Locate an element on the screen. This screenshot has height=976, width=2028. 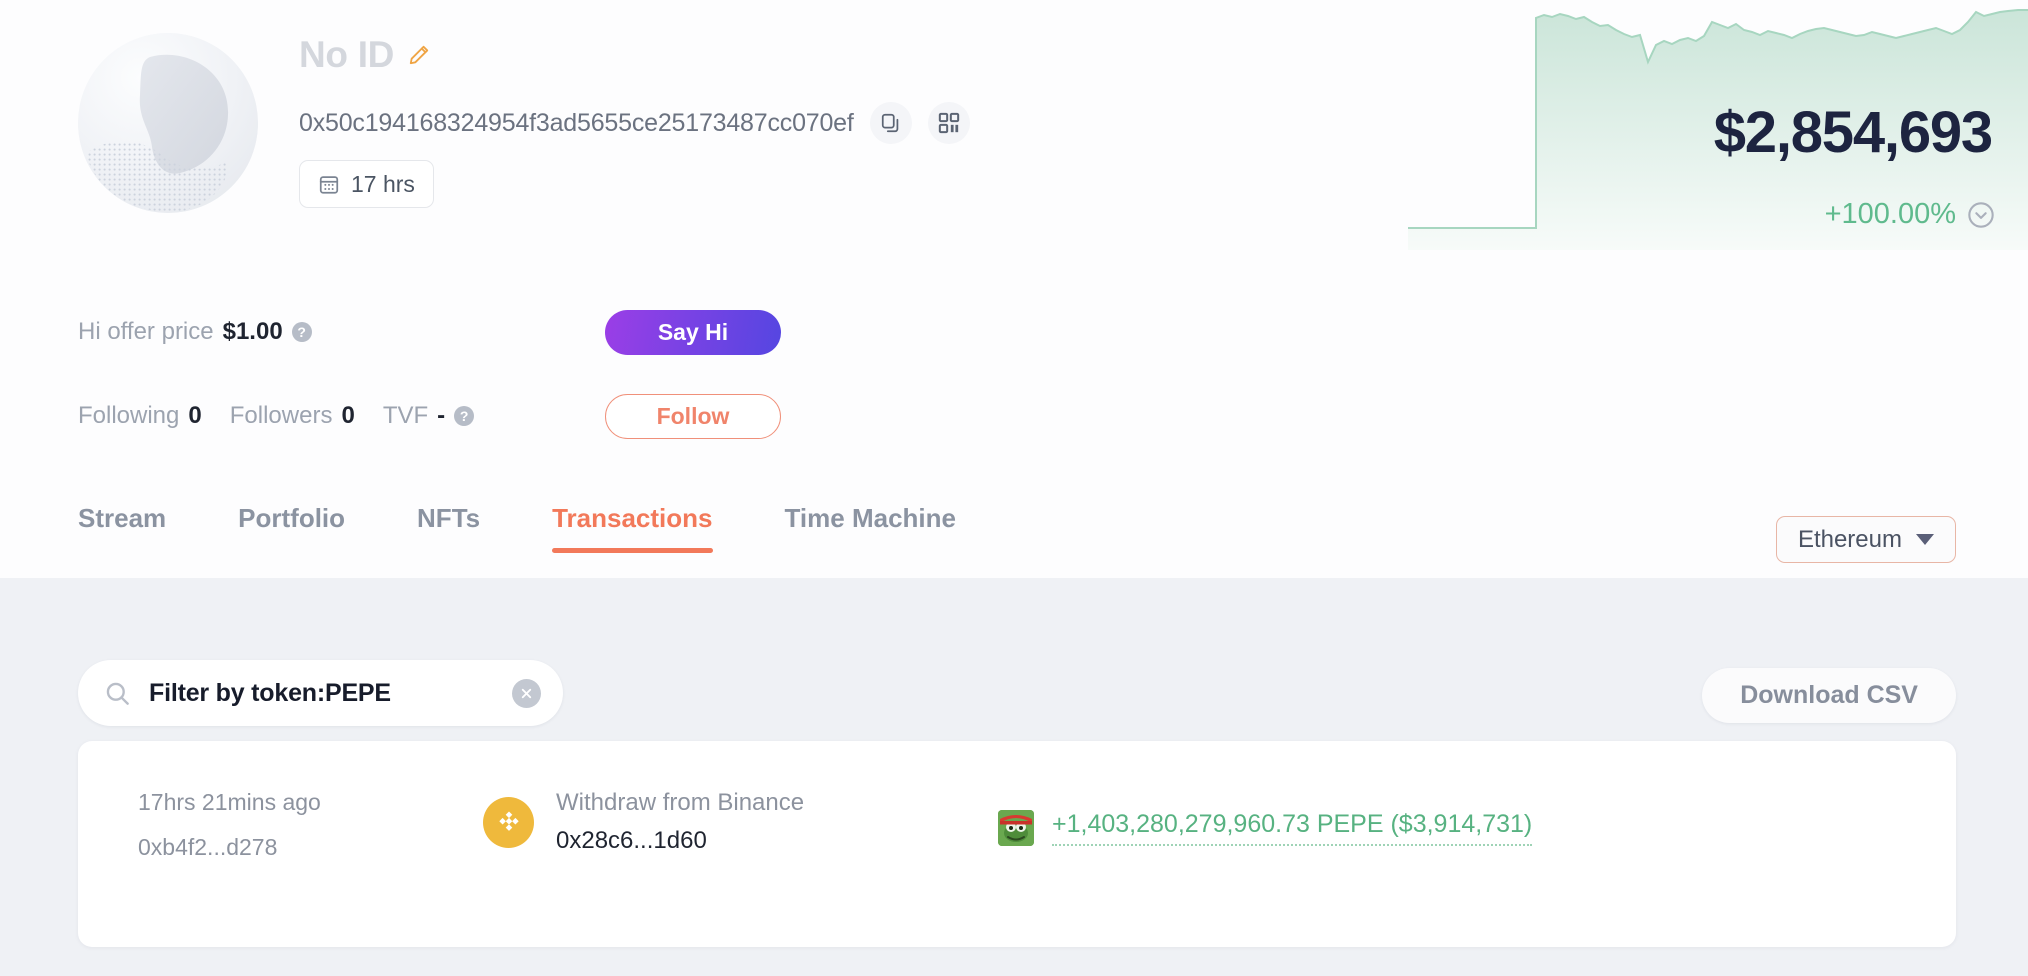
chain-selector: Ethereum is located at coordinates (1865, 539).